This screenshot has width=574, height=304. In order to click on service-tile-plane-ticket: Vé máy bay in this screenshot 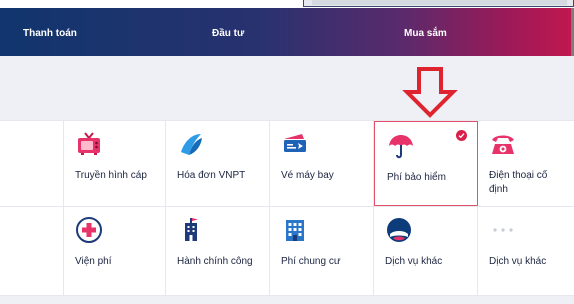, I will do `click(321, 163)`.